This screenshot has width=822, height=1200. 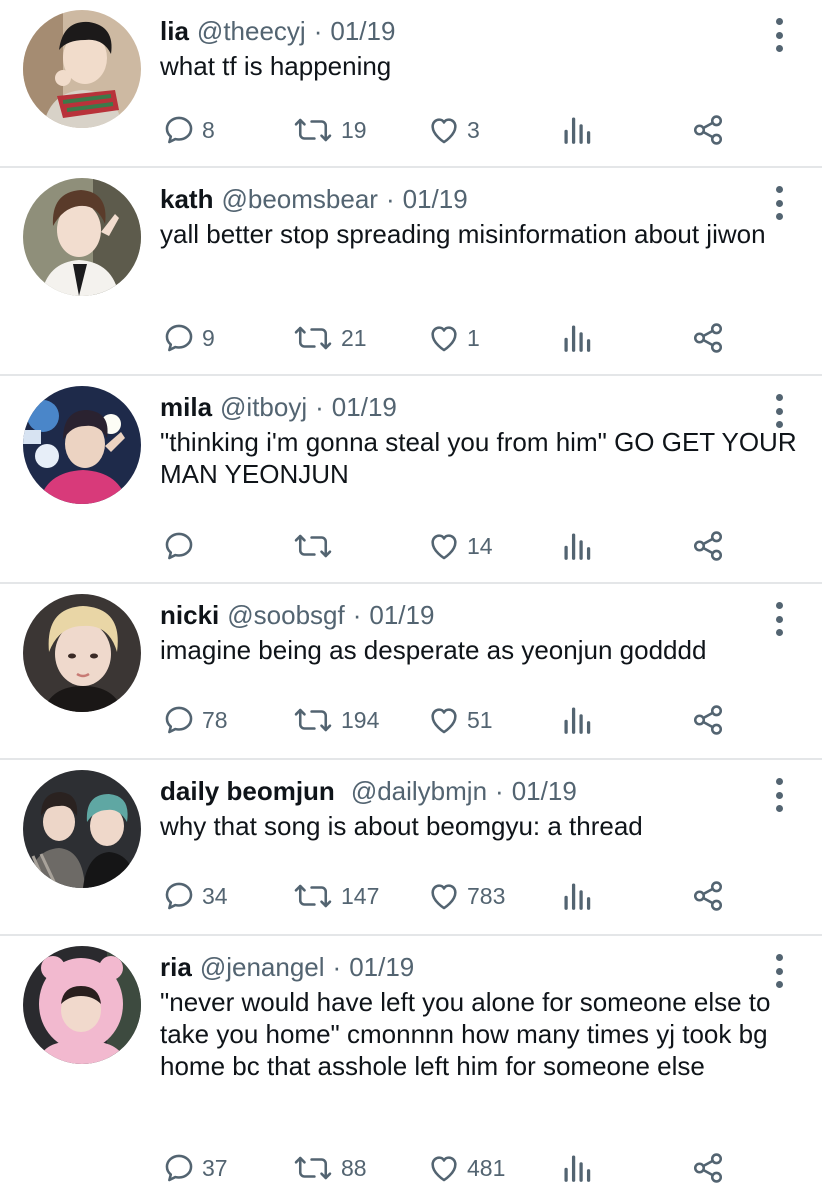 What do you see at coordinates (195, 896) in the screenshot?
I see `reply-button: 34` at bounding box center [195, 896].